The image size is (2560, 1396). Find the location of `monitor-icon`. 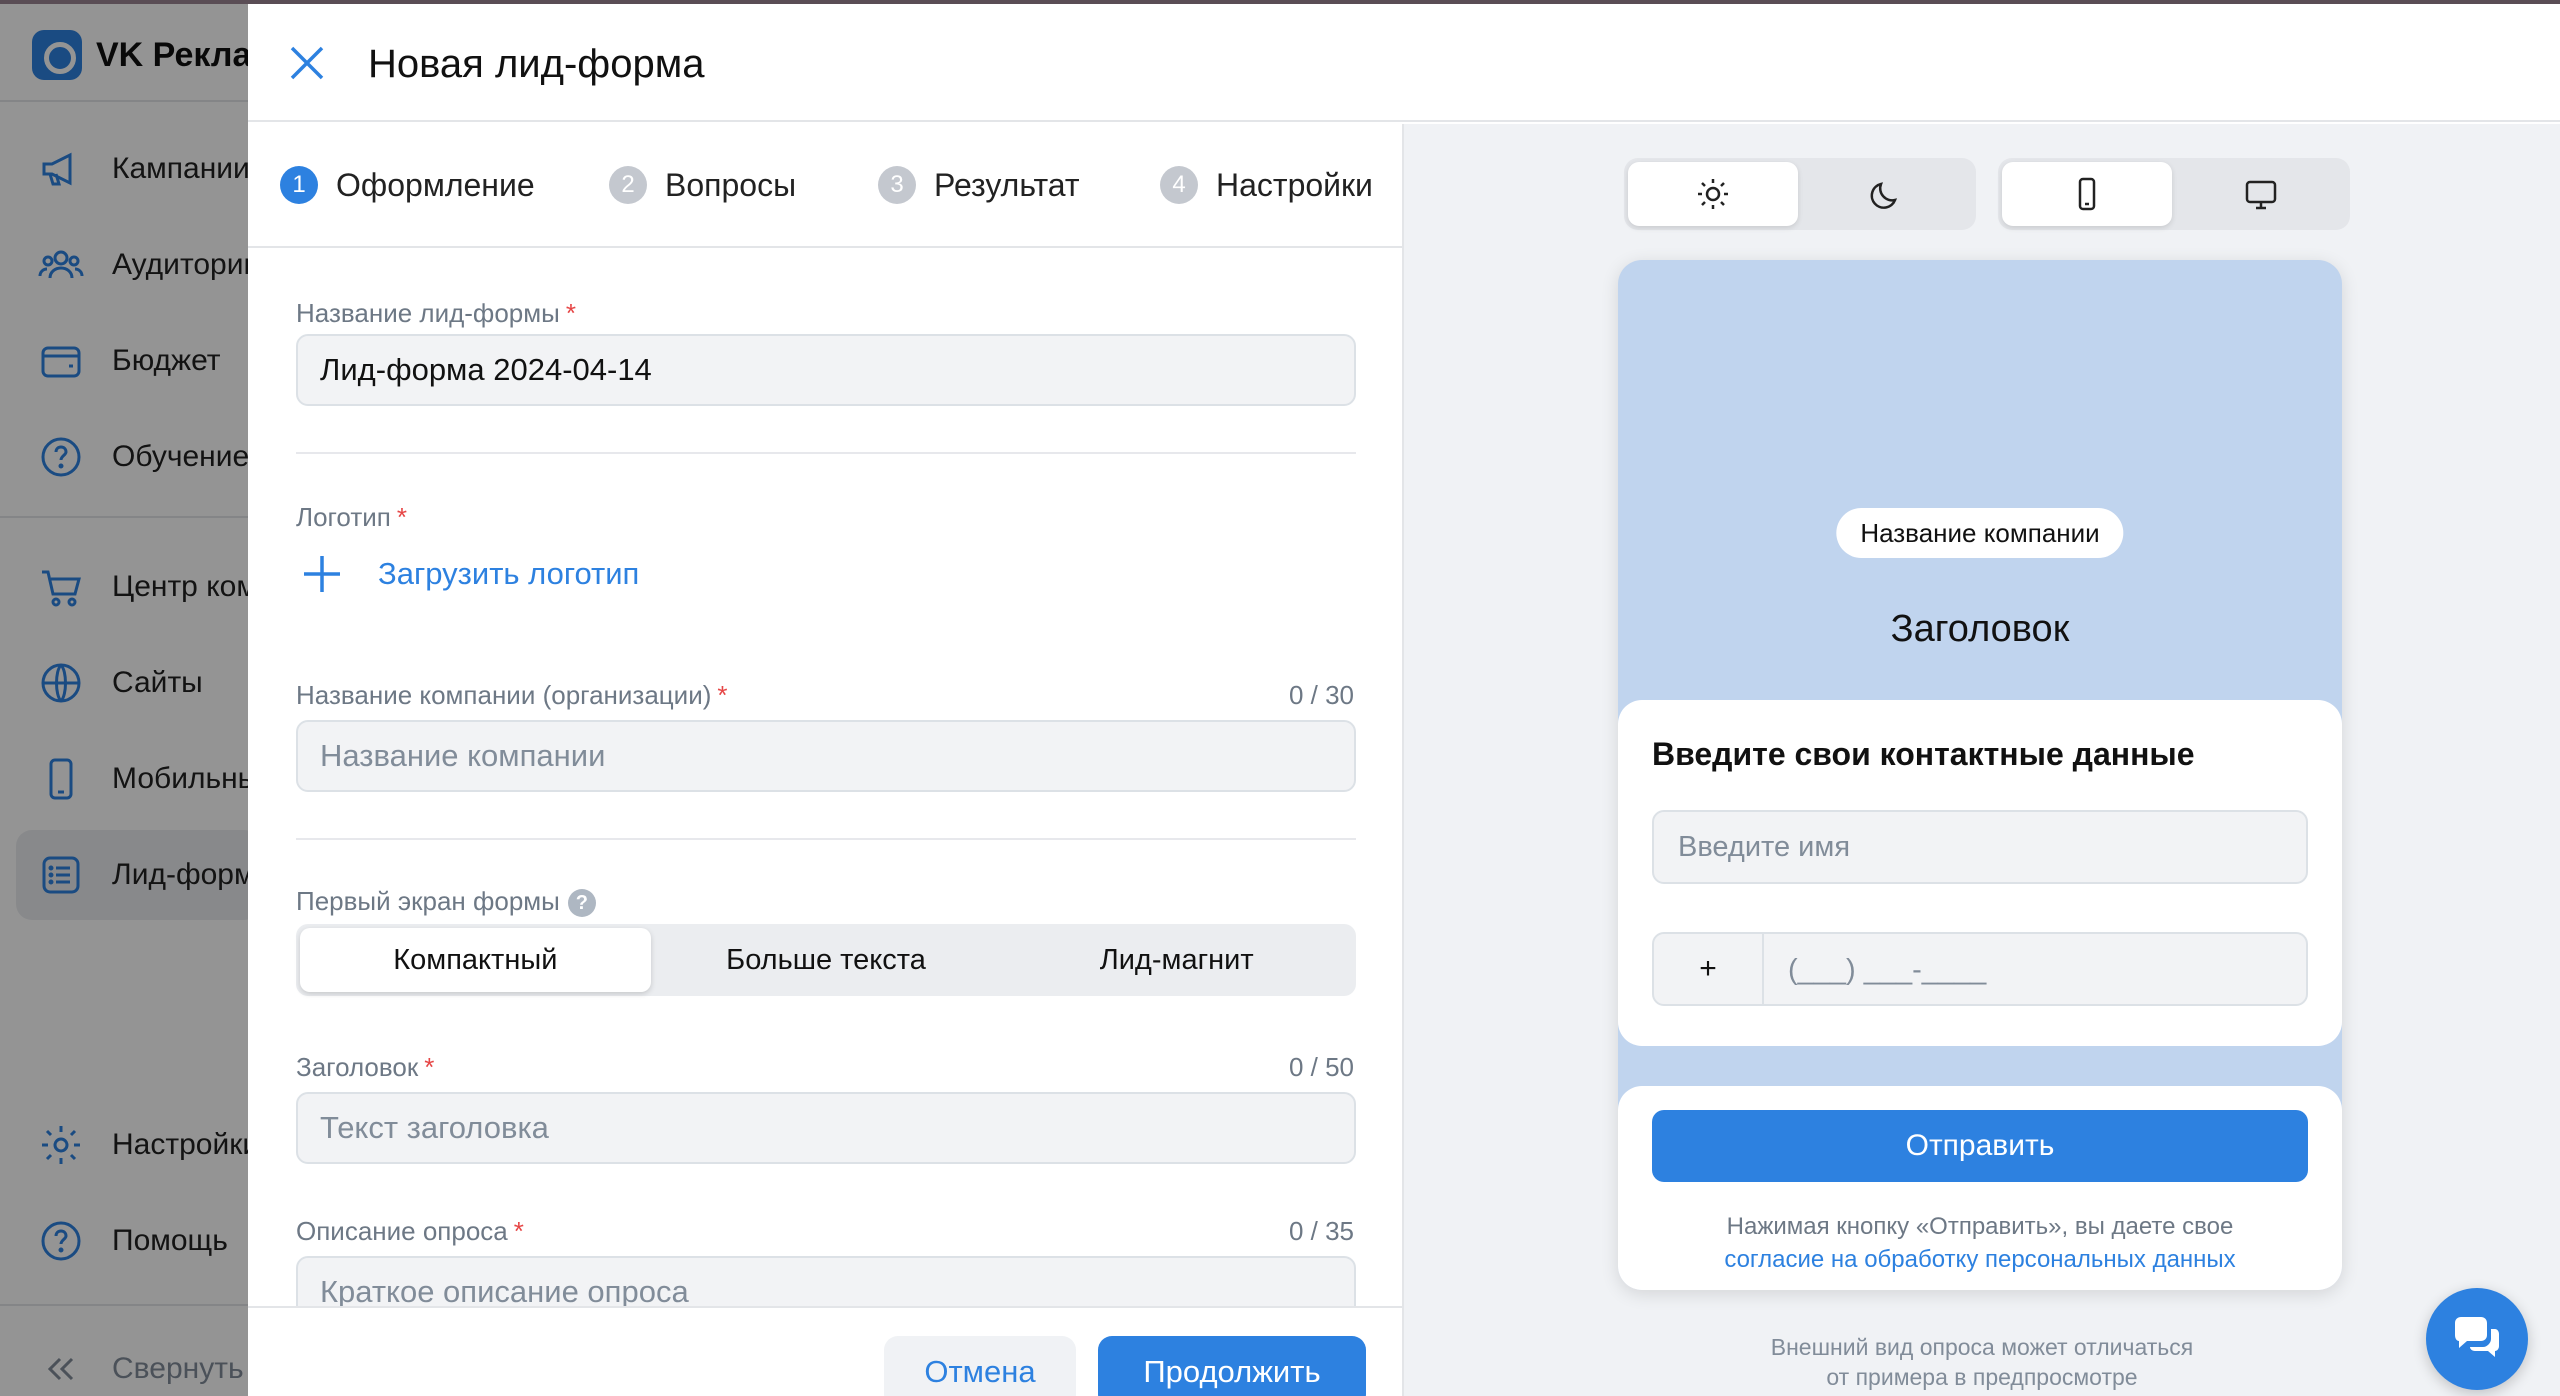

monitor-icon is located at coordinates (2261, 195).